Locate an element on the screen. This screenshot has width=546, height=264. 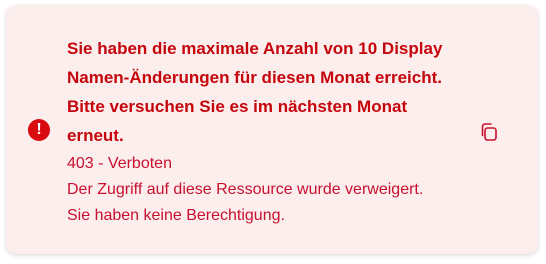
copy-button is located at coordinates (489, 132).